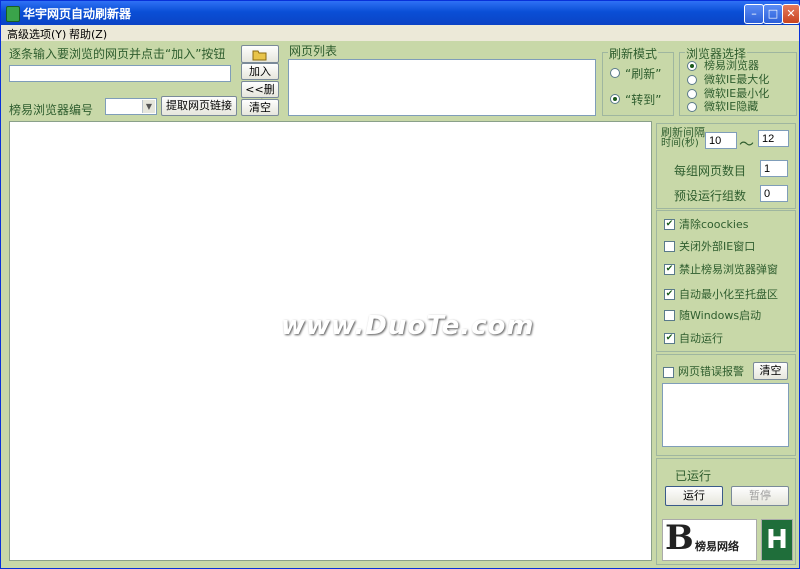 Image resolution: width=800 pixels, height=569 pixels. Describe the element at coordinates (710, 171) in the screenshot. I see `group-count-label: 每组网页数目` at that location.